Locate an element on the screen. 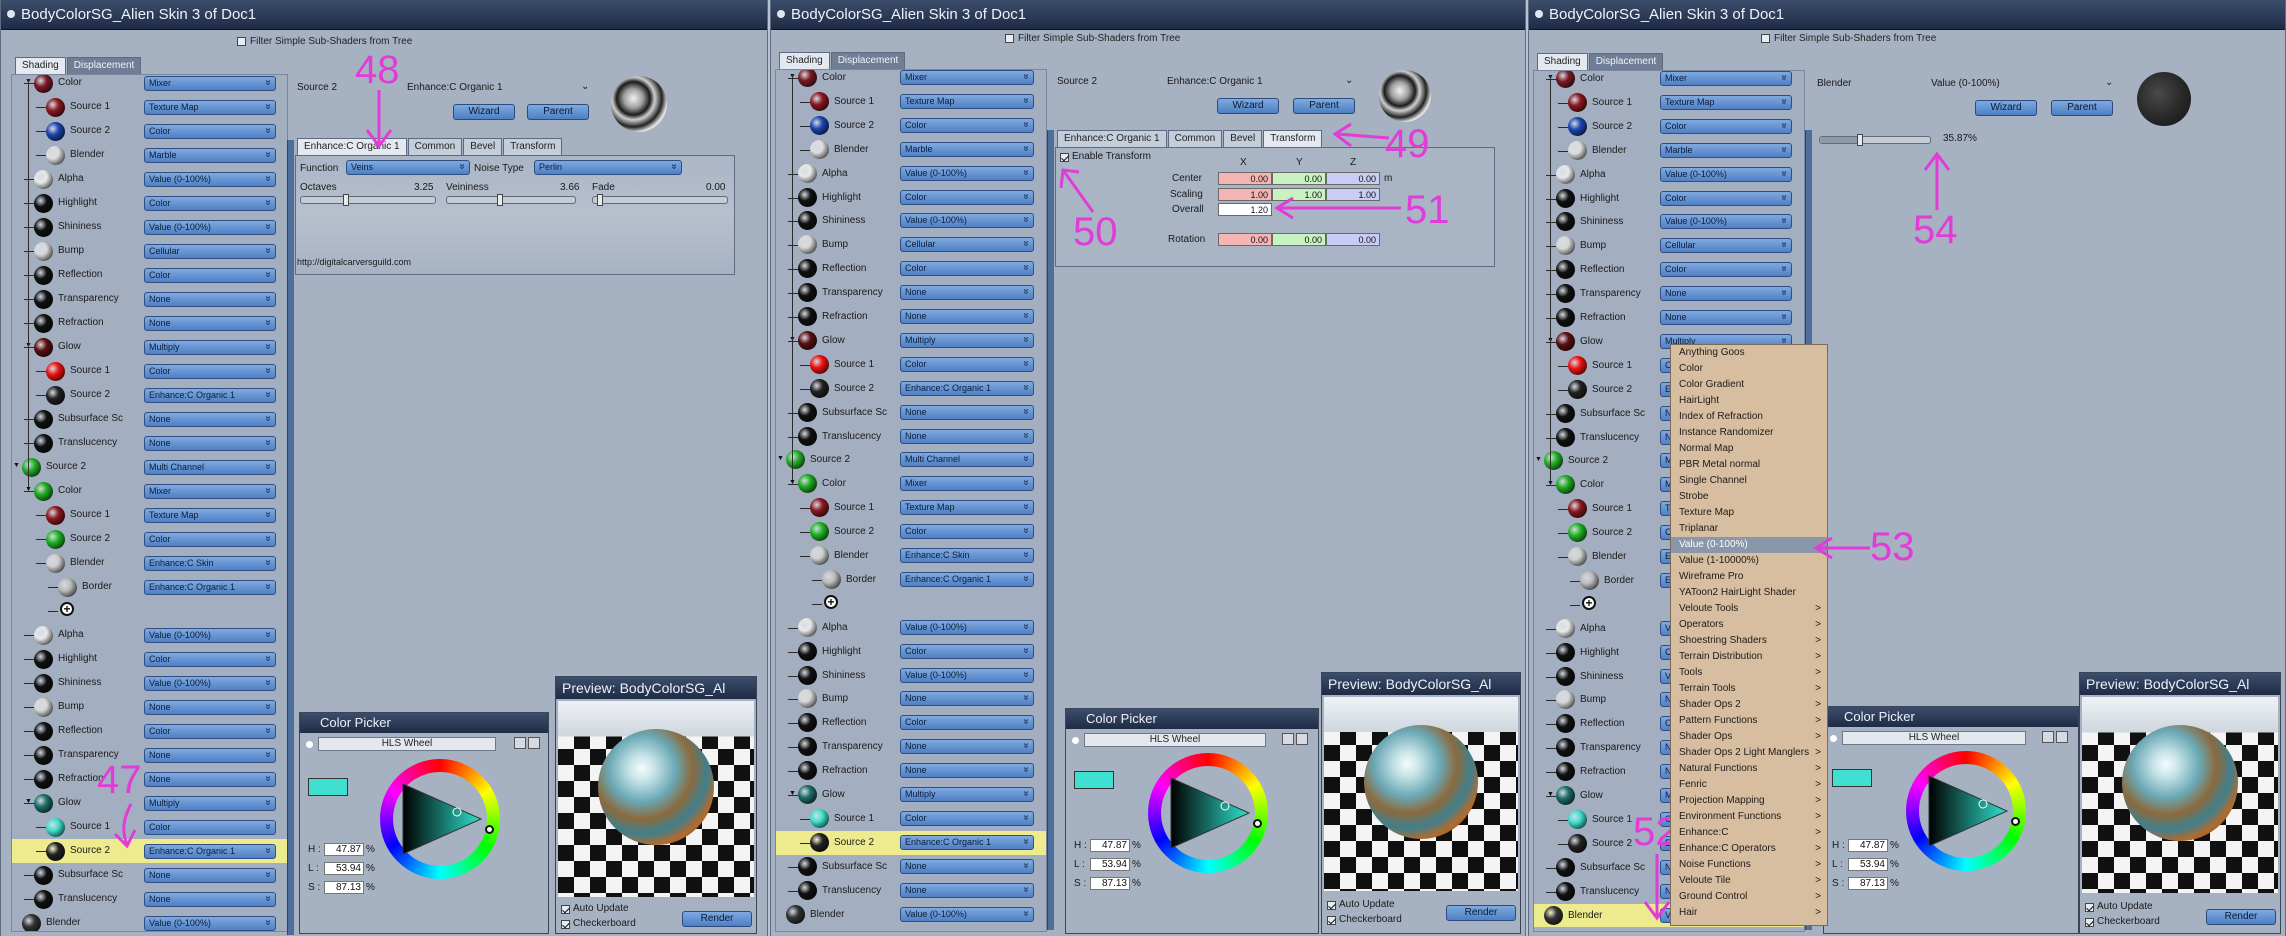  value-slider is located at coordinates (1875, 140).